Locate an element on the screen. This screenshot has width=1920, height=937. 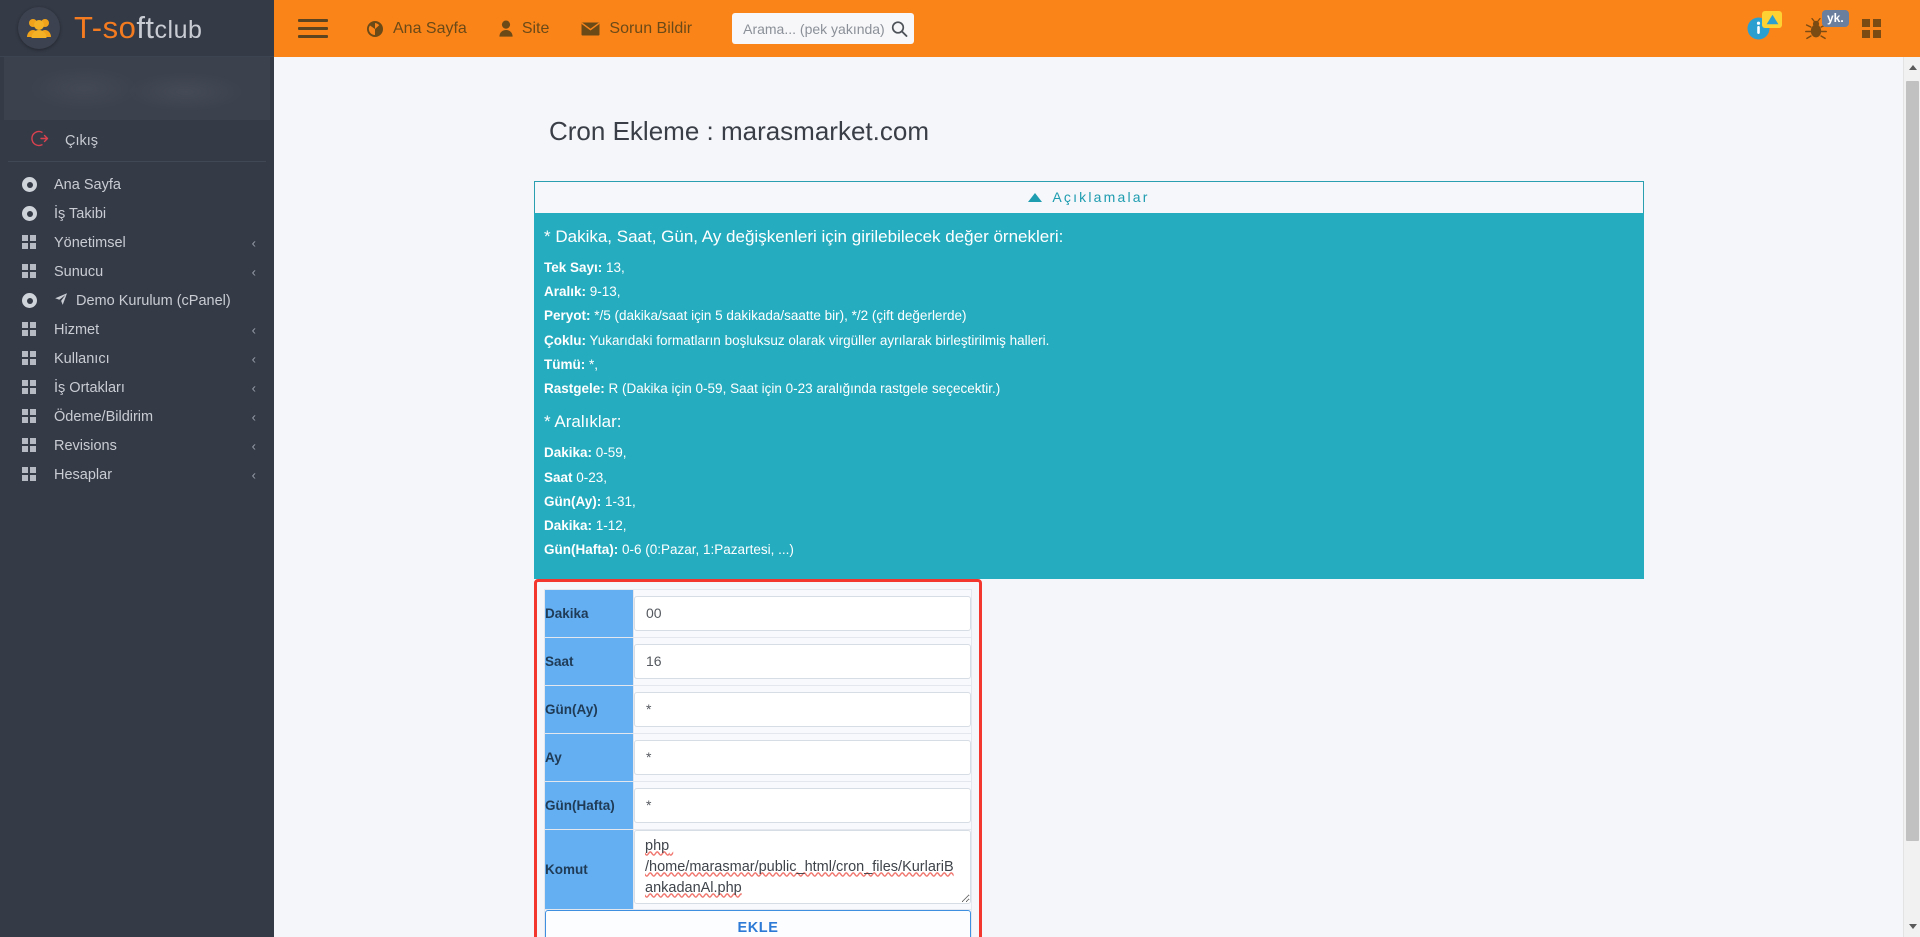
sidebar-item-sunucu: Sunucu ‹ is located at coordinates (137, 271).